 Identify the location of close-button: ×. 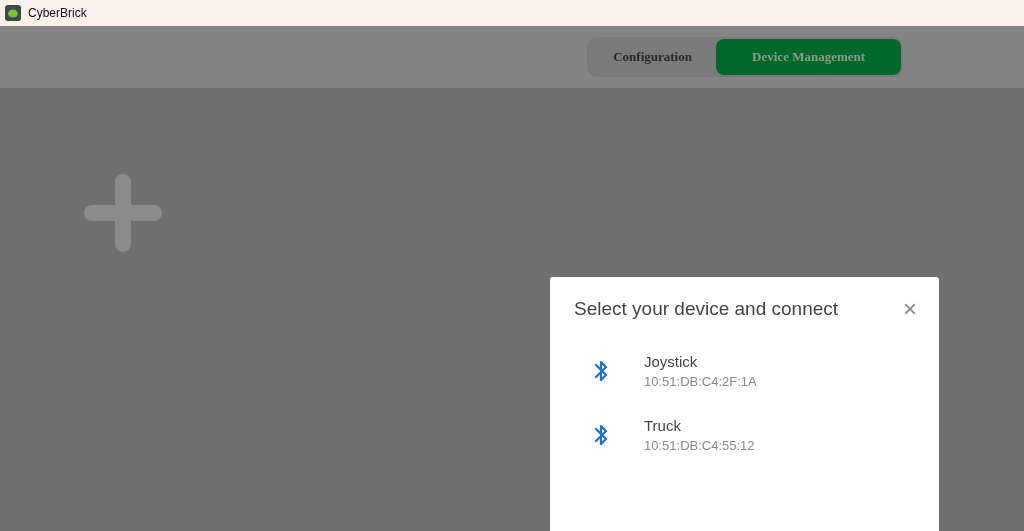
(910, 309).